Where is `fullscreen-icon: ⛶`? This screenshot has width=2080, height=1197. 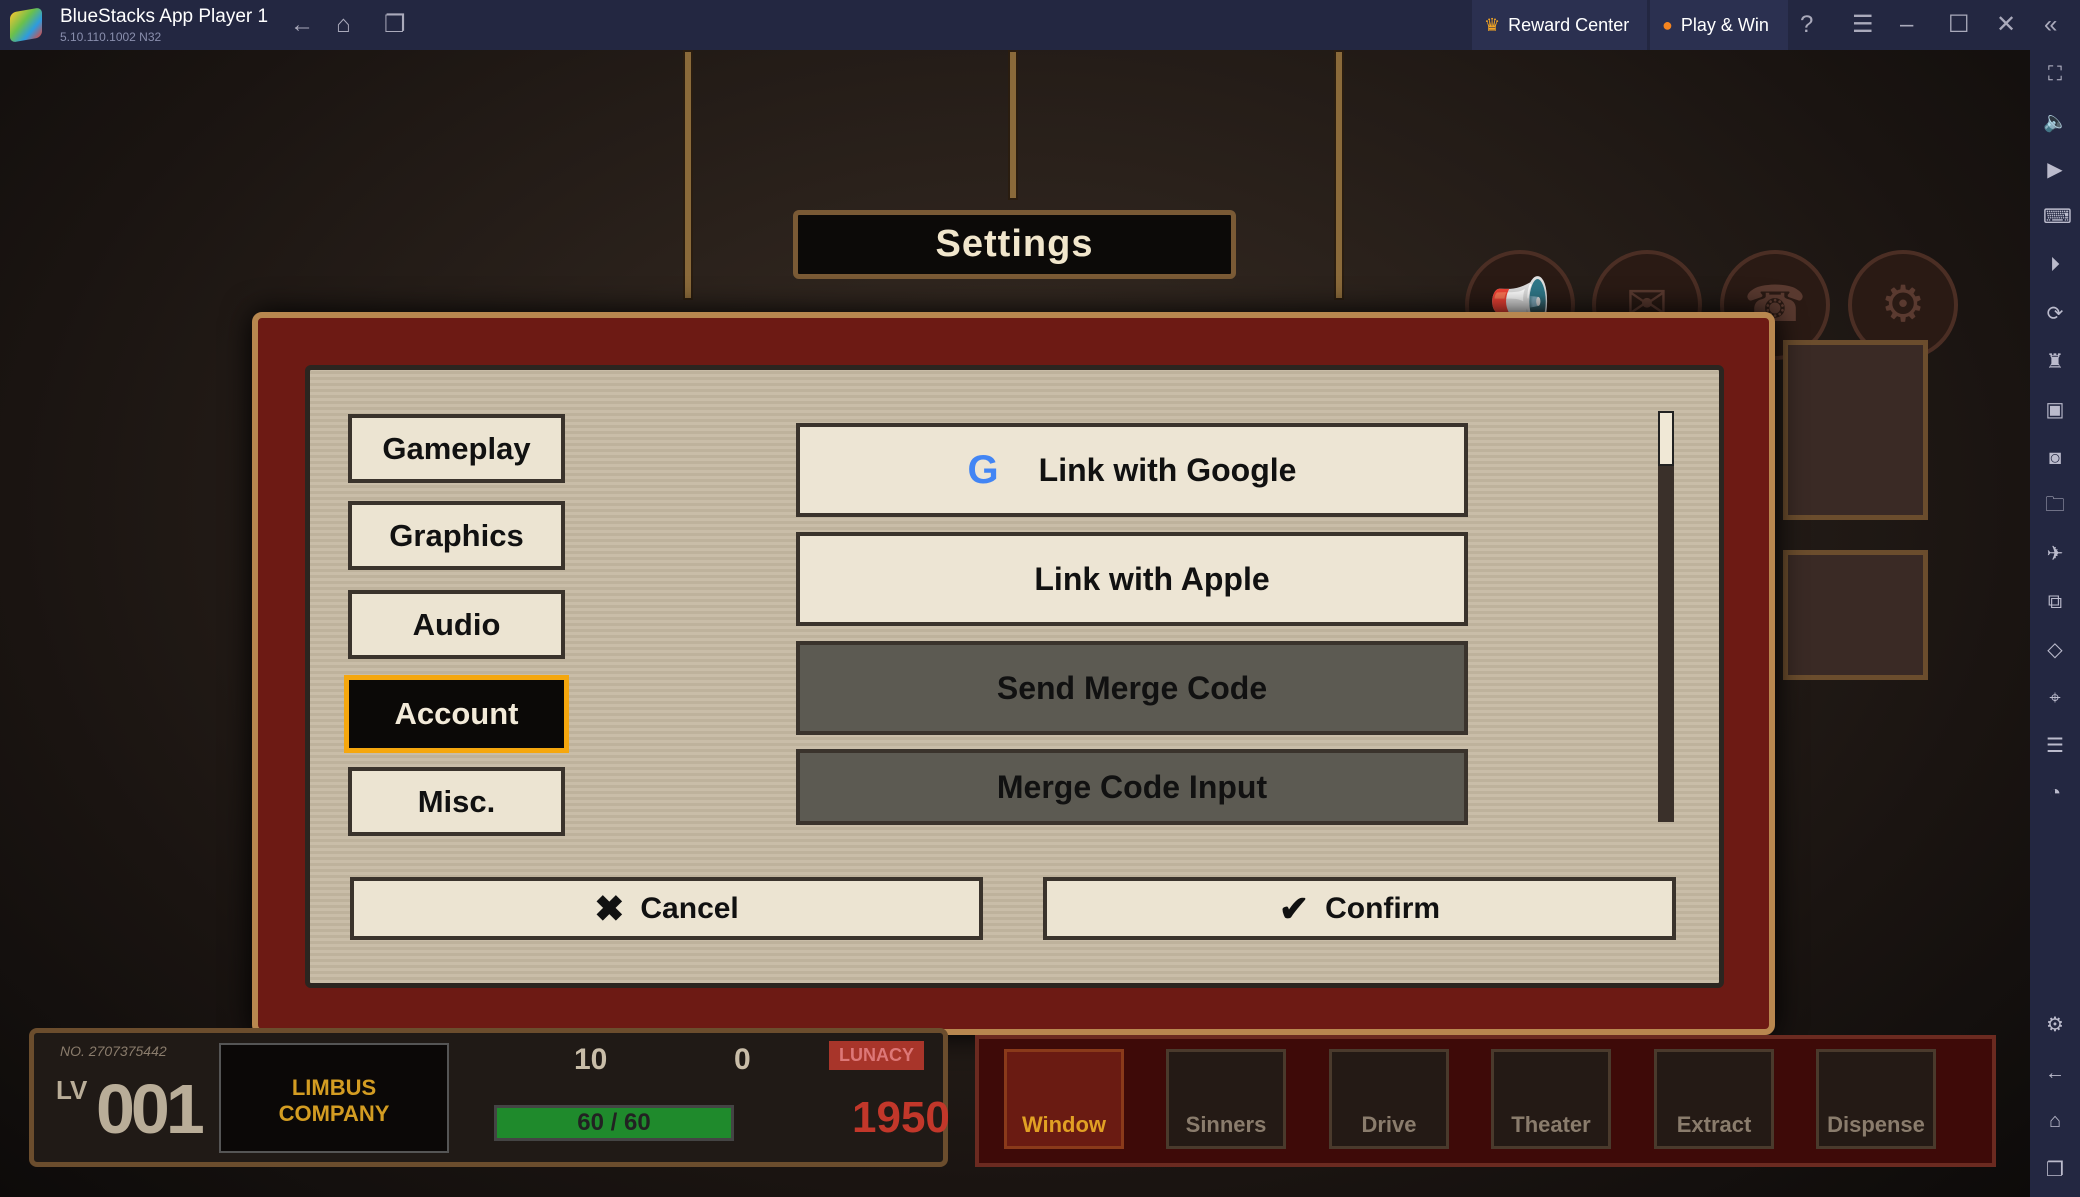
fullscreen-icon: ⛶ is located at coordinates (2055, 74).